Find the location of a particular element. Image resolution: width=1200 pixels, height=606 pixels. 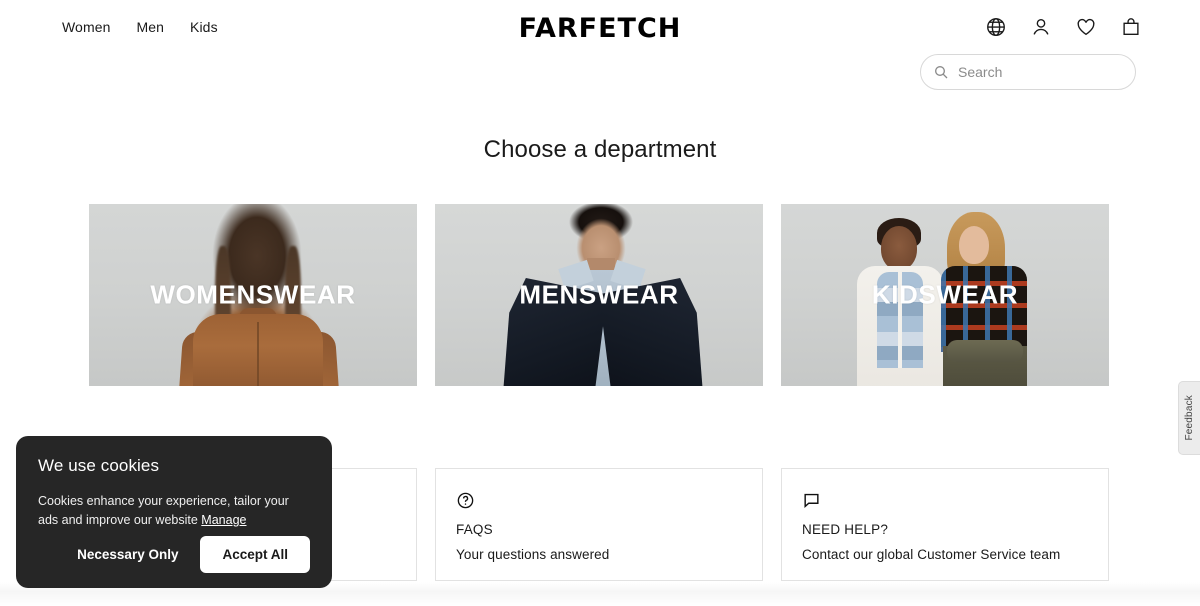

page-title: Choose a department is located at coordinates (600, 149).